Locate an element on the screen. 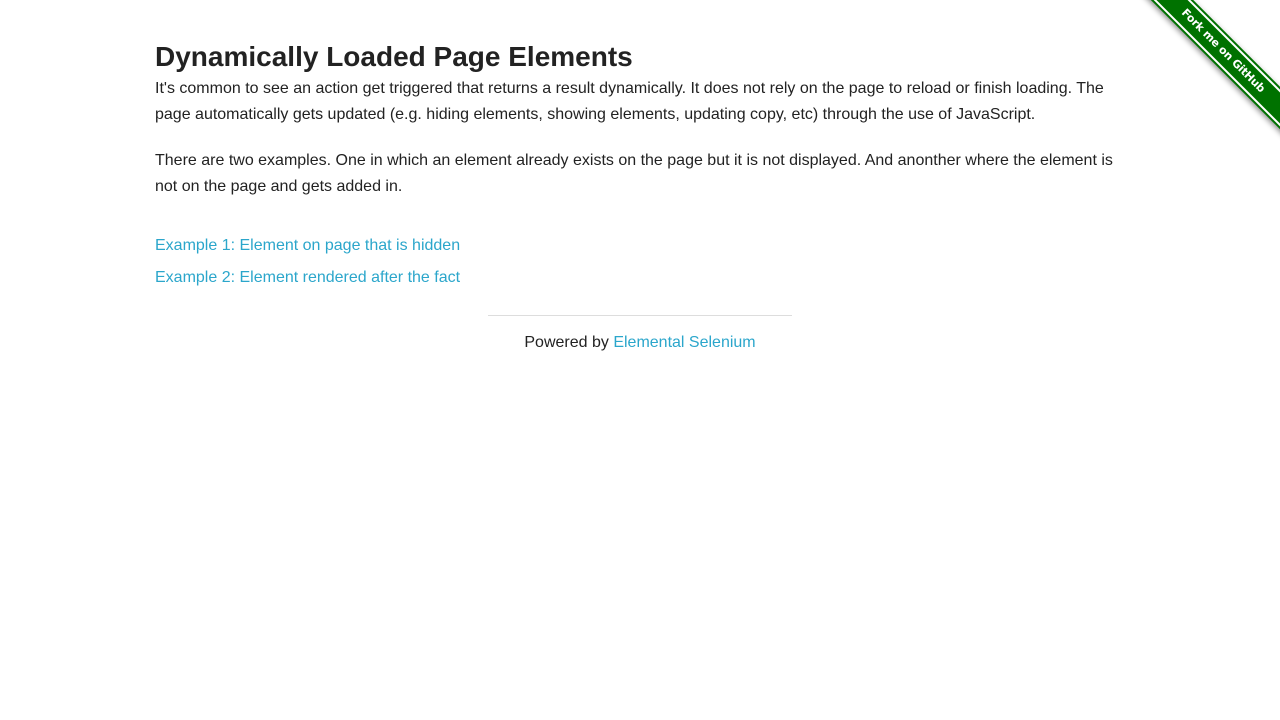  page-title: Dynamically Loaded Page Elements is located at coordinates (394, 56).